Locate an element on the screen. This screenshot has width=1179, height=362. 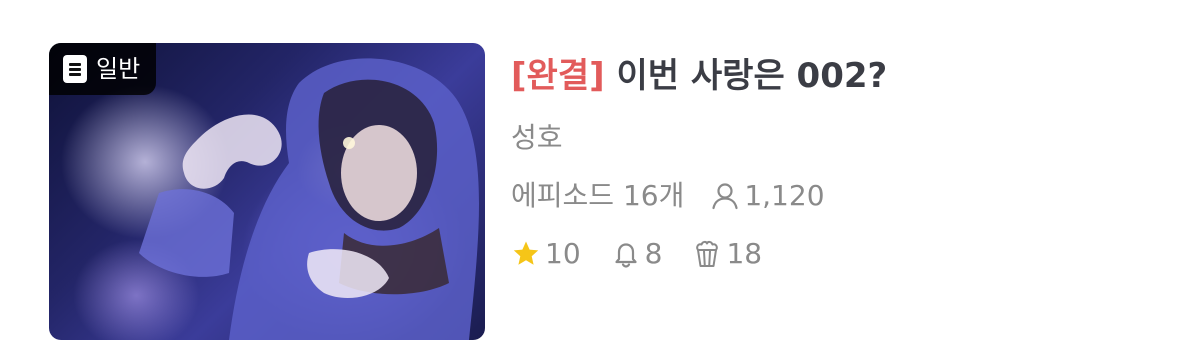
star-count: 10 is located at coordinates (563, 253).